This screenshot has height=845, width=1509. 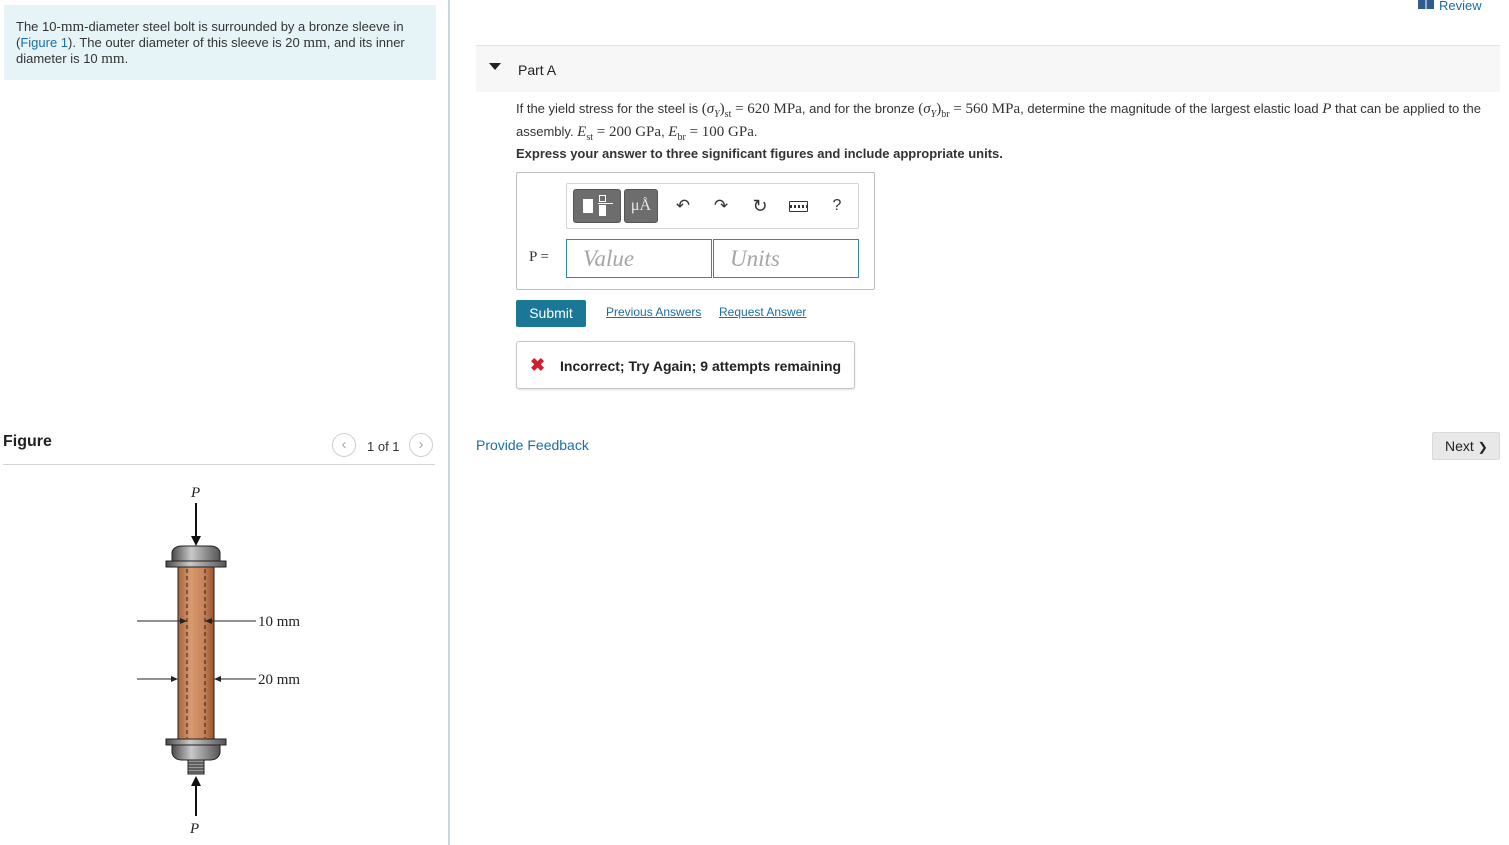 I want to click on panel-divider, so click(x=449, y=422).